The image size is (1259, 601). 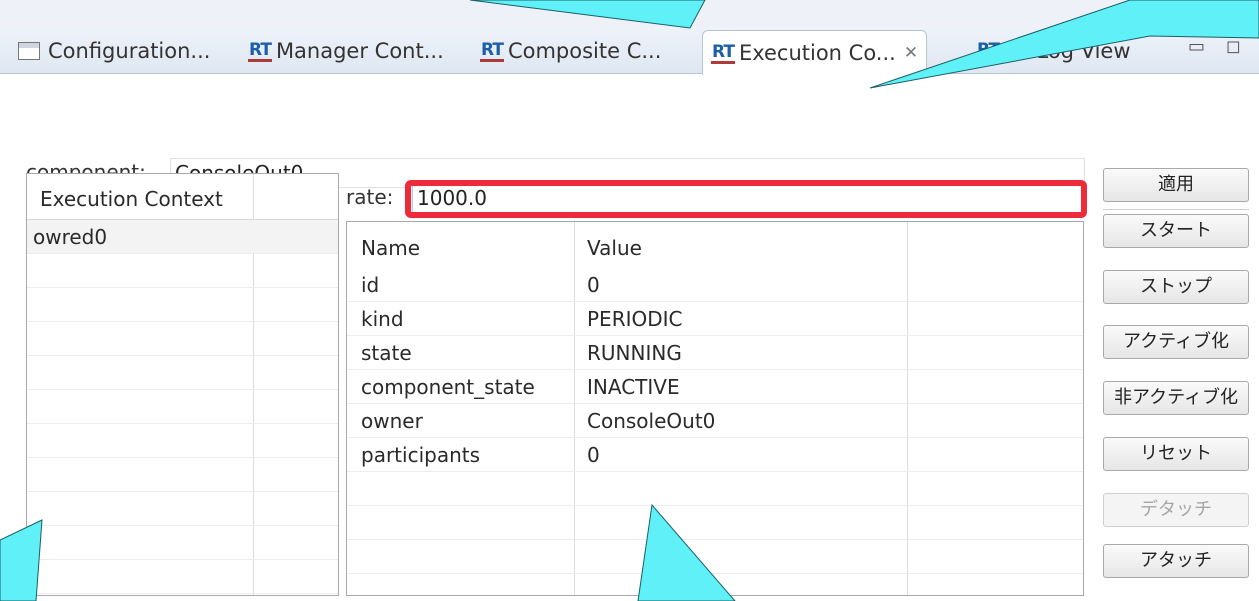 I want to click on name-column-header: Name, so click(x=390, y=248).